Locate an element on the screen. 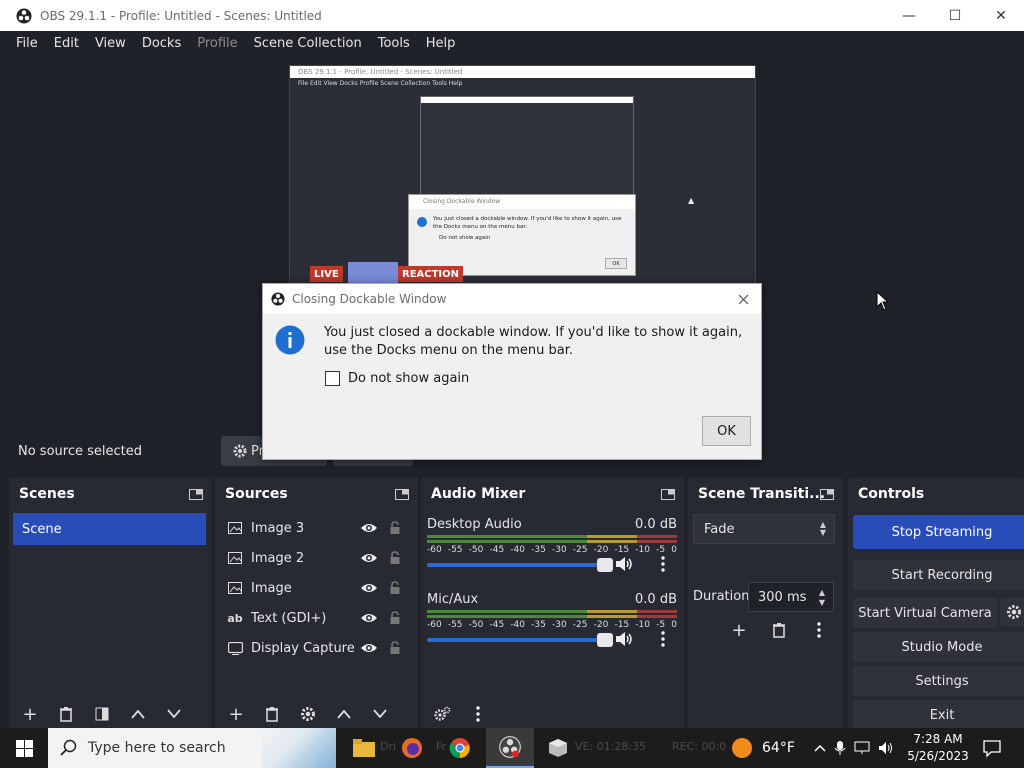 Image resolution: width=1024 pixels, height=768 pixels. source-item: Image 3 is located at coordinates (316, 528).